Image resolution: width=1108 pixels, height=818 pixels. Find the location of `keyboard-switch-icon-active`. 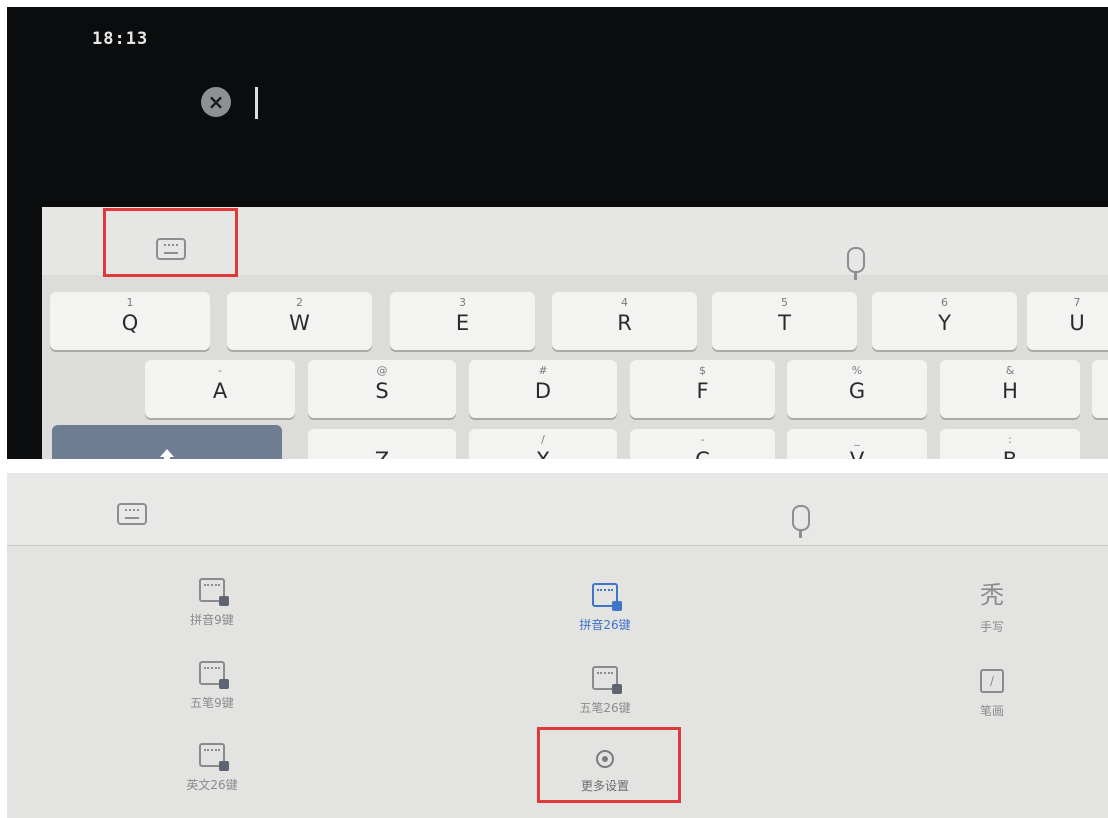

keyboard-switch-icon-active is located at coordinates (132, 514).